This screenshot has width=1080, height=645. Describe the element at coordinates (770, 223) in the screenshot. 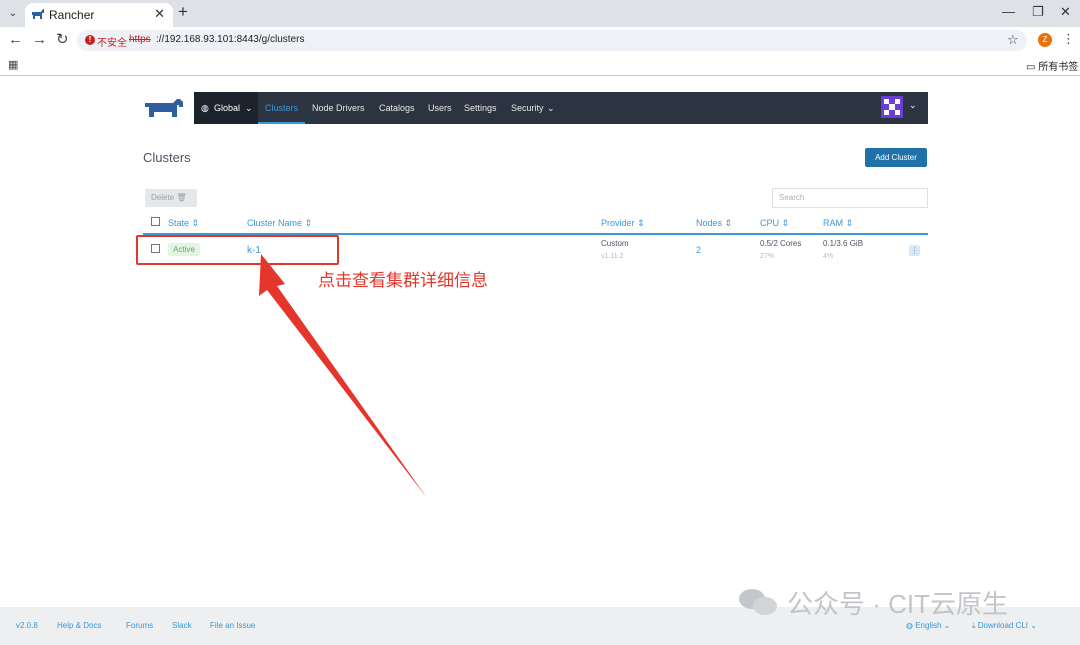

I see `header-cpu-label: CPU` at that location.